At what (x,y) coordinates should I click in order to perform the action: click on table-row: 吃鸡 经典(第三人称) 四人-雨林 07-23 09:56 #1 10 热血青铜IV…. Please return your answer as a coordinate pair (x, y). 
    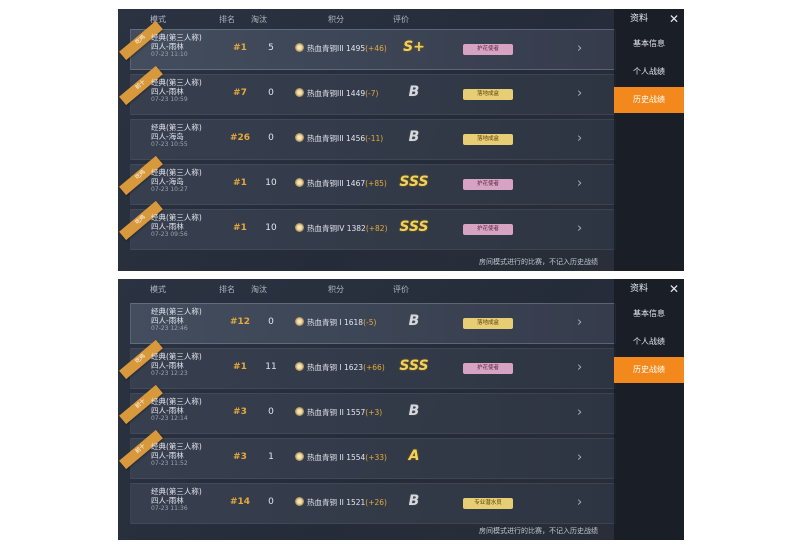
    Looking at the image, I should click on (367, 225).